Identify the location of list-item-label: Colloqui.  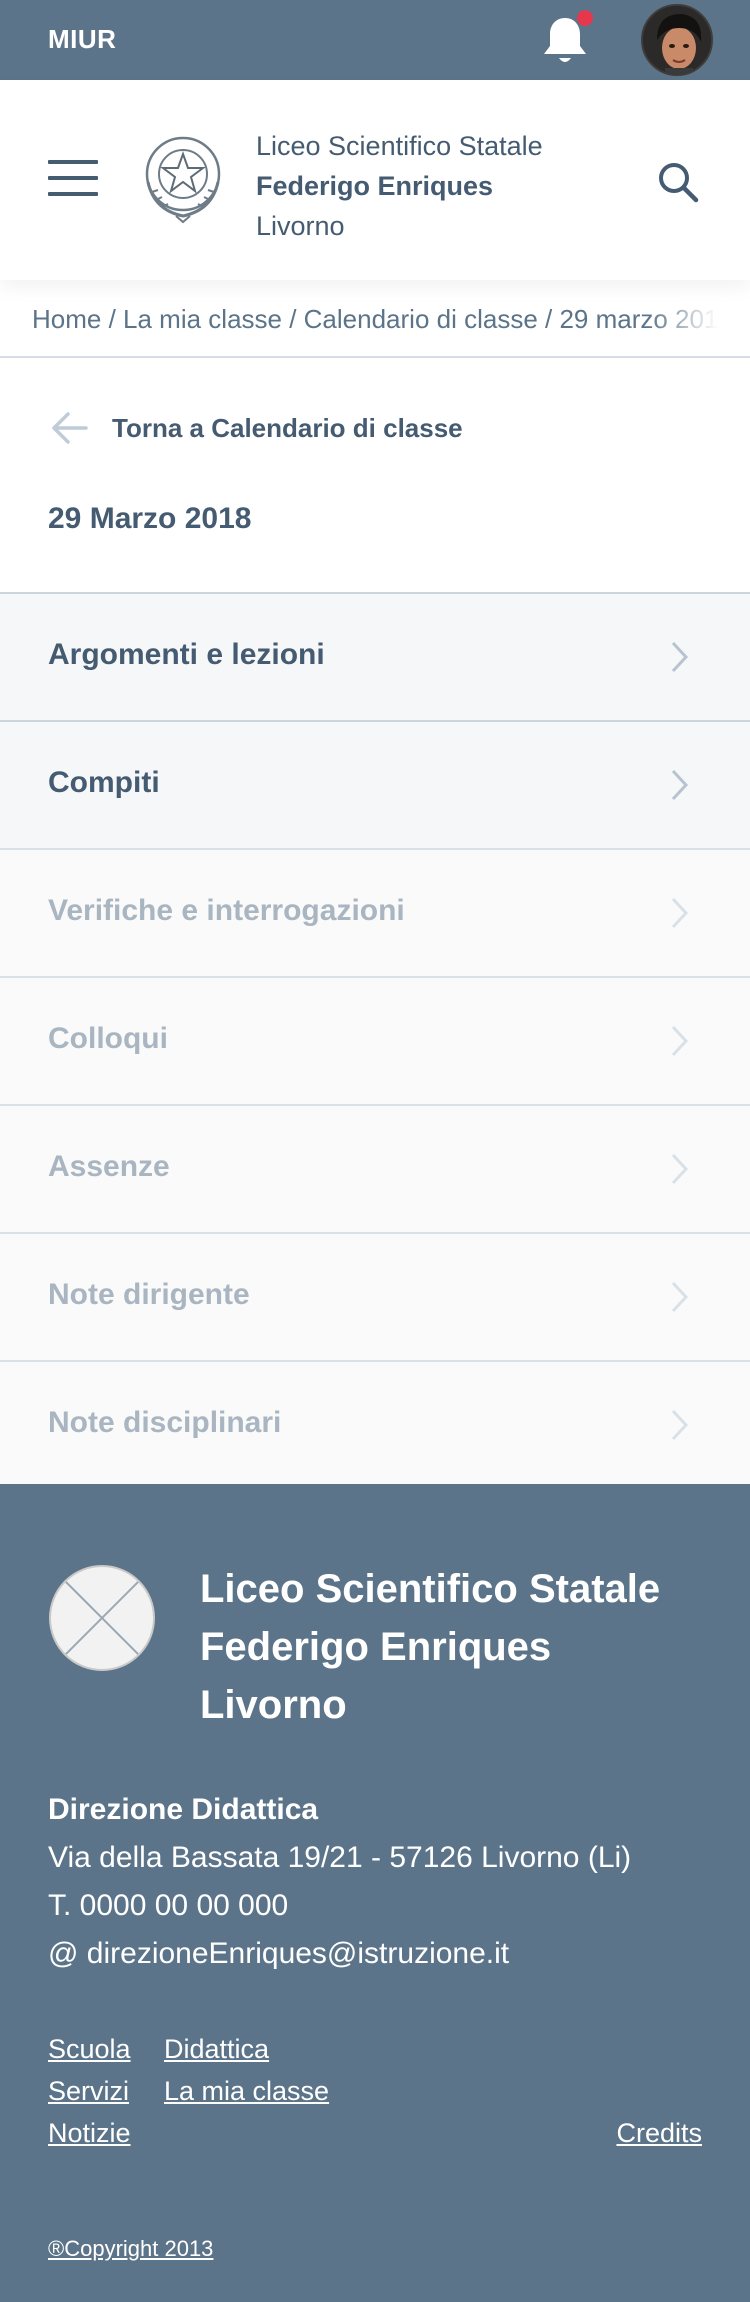
(108, 1038).